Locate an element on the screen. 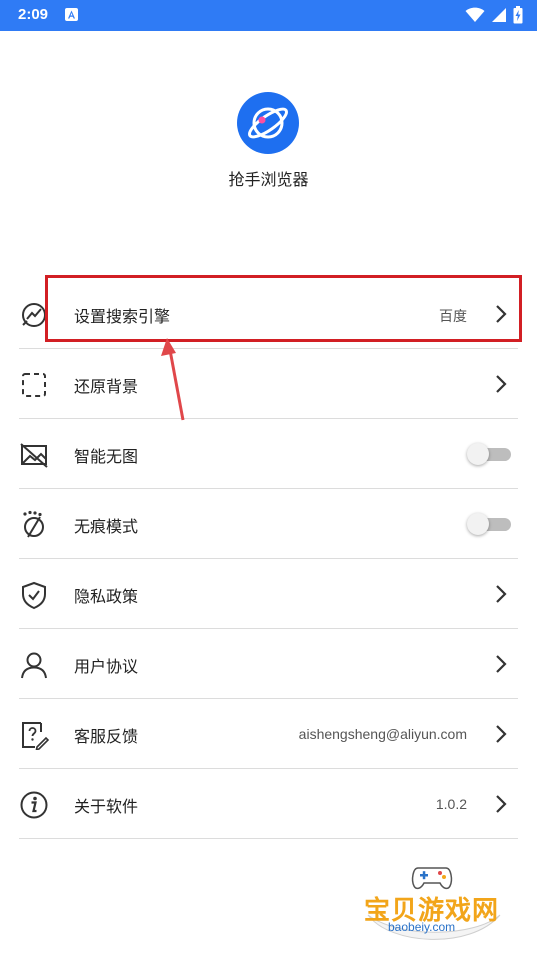 Image resolution: width=537 pixels, height=956 pixels. setting-label: 用户协议 is located at coordinates (106, 666).